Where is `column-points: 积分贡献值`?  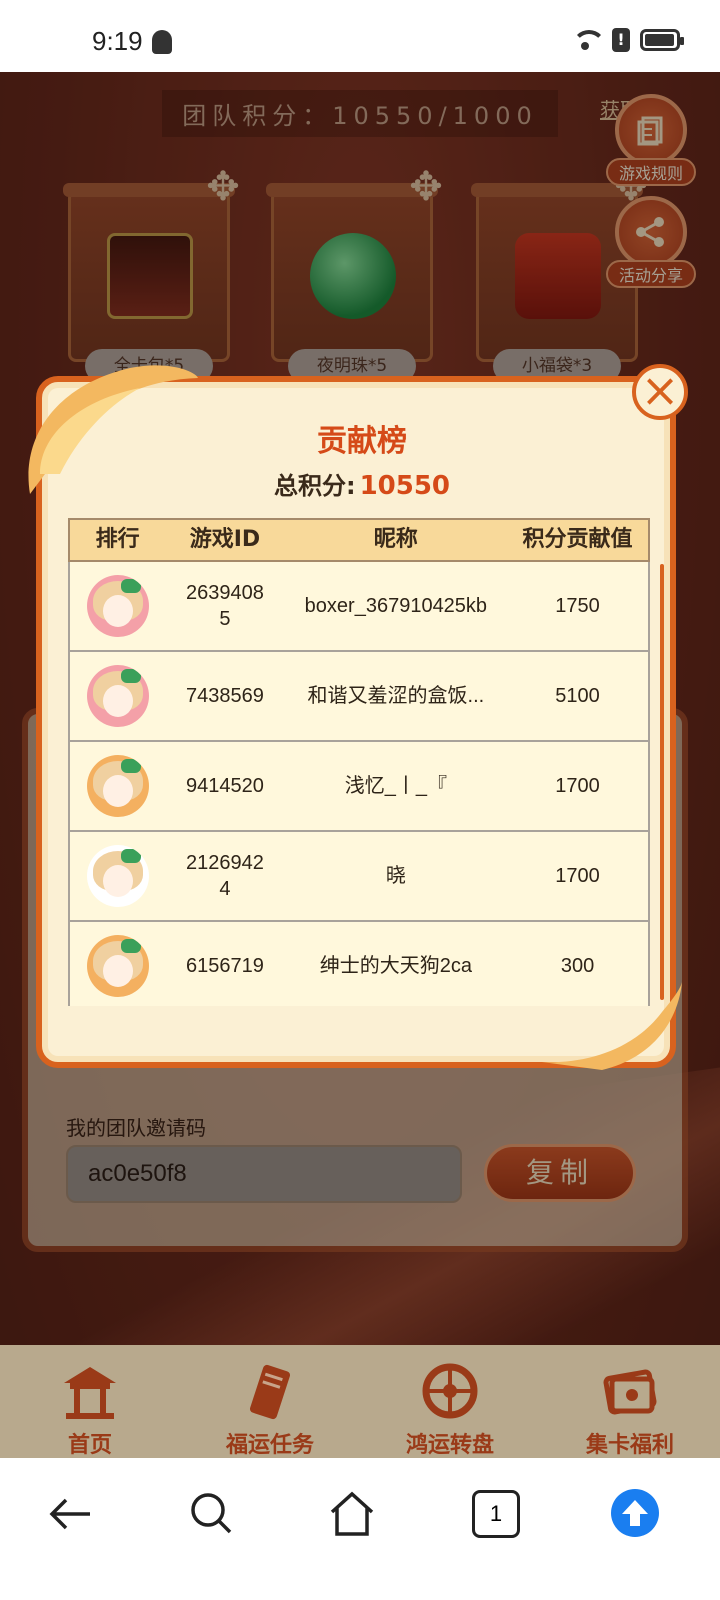
column-points: 积分贡献值 is located at coordinates (577, 539).